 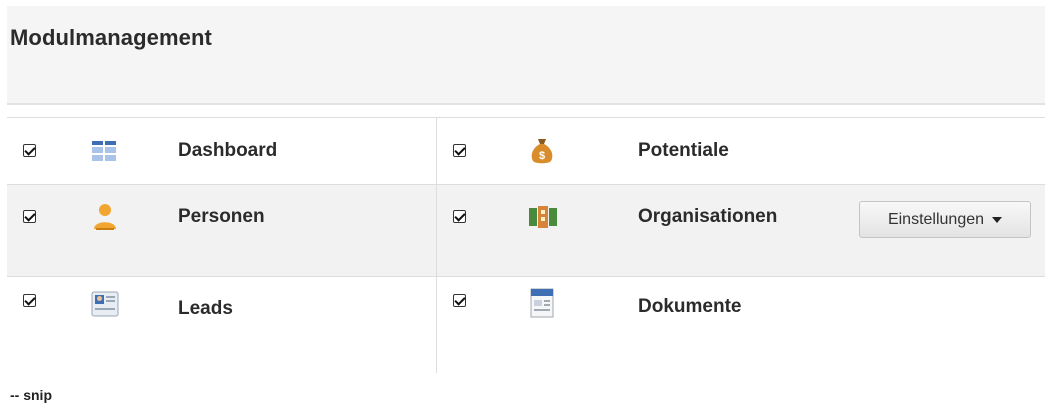 What do you see at coordinates (205, 308) in the screenshot?
I see `module-label: Leads` at bounding box center [205, 308].